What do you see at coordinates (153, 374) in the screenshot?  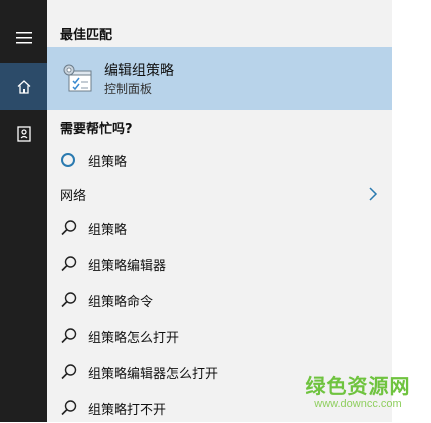 I see `web-result-label: 组策略编辑器怎么打开` at bounding box center [153, 374].